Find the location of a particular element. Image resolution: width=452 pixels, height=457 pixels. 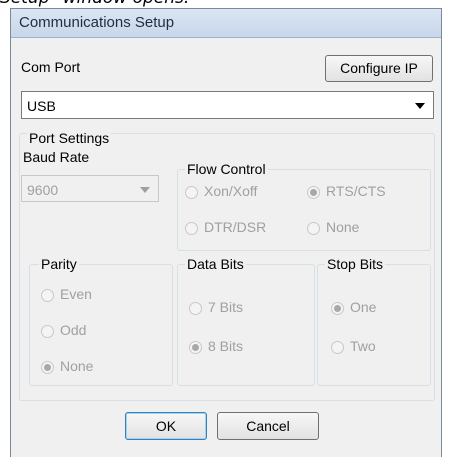

stop-one-label: One is located at coordinates (363, 307).